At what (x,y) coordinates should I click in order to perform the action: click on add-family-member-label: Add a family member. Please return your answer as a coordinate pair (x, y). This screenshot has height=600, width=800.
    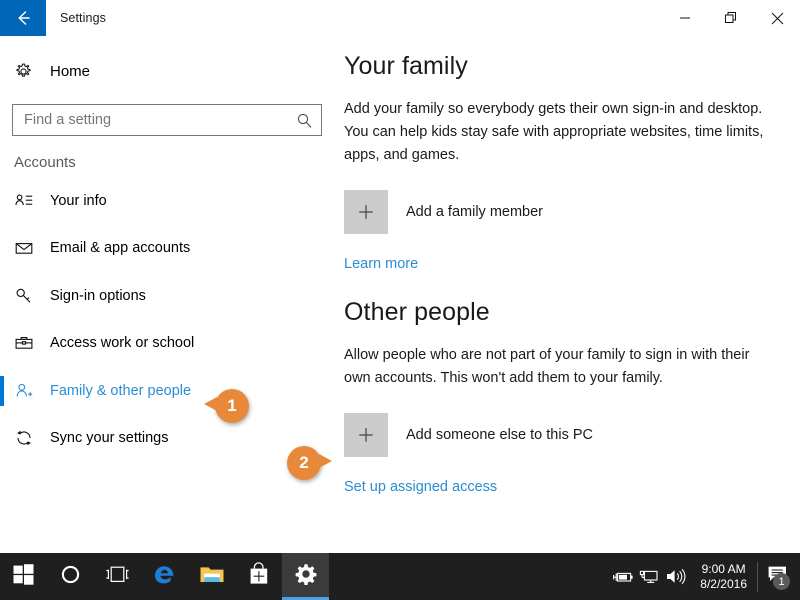
    Looking at the image, I should click on (474, 212).